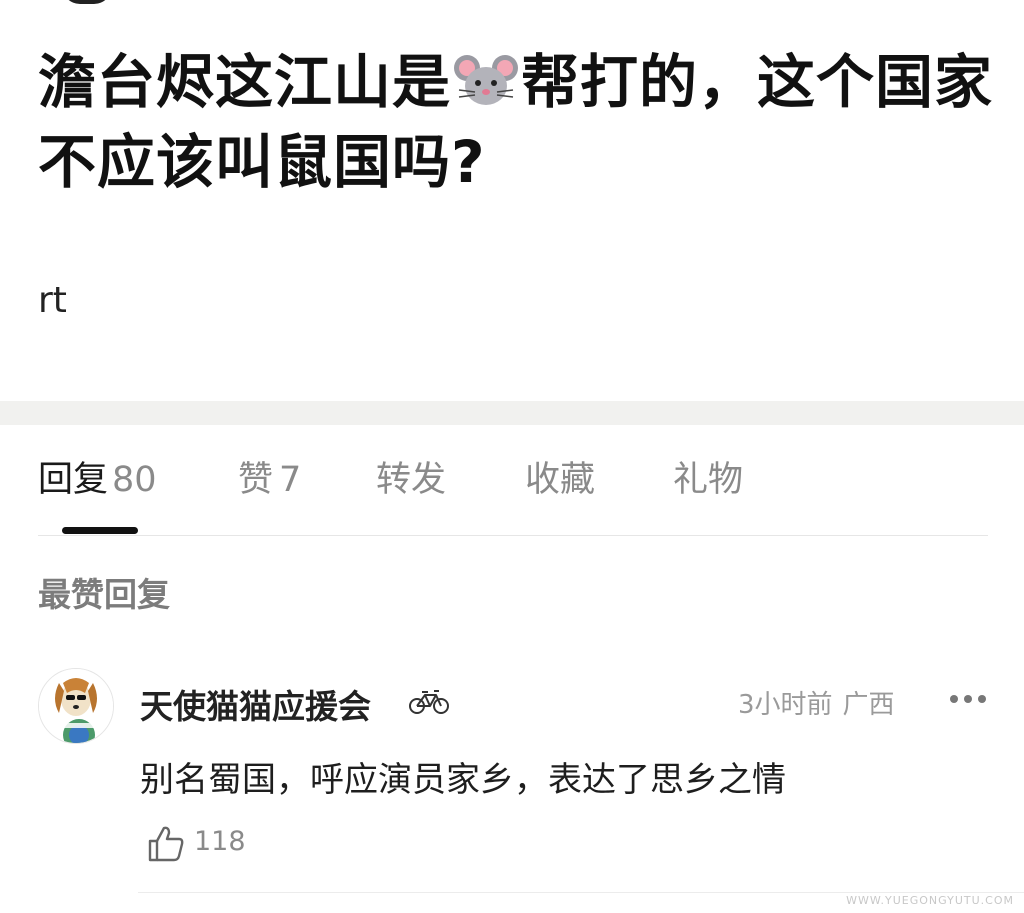  I want to click on mouse-face-icon, so click(486, 80).